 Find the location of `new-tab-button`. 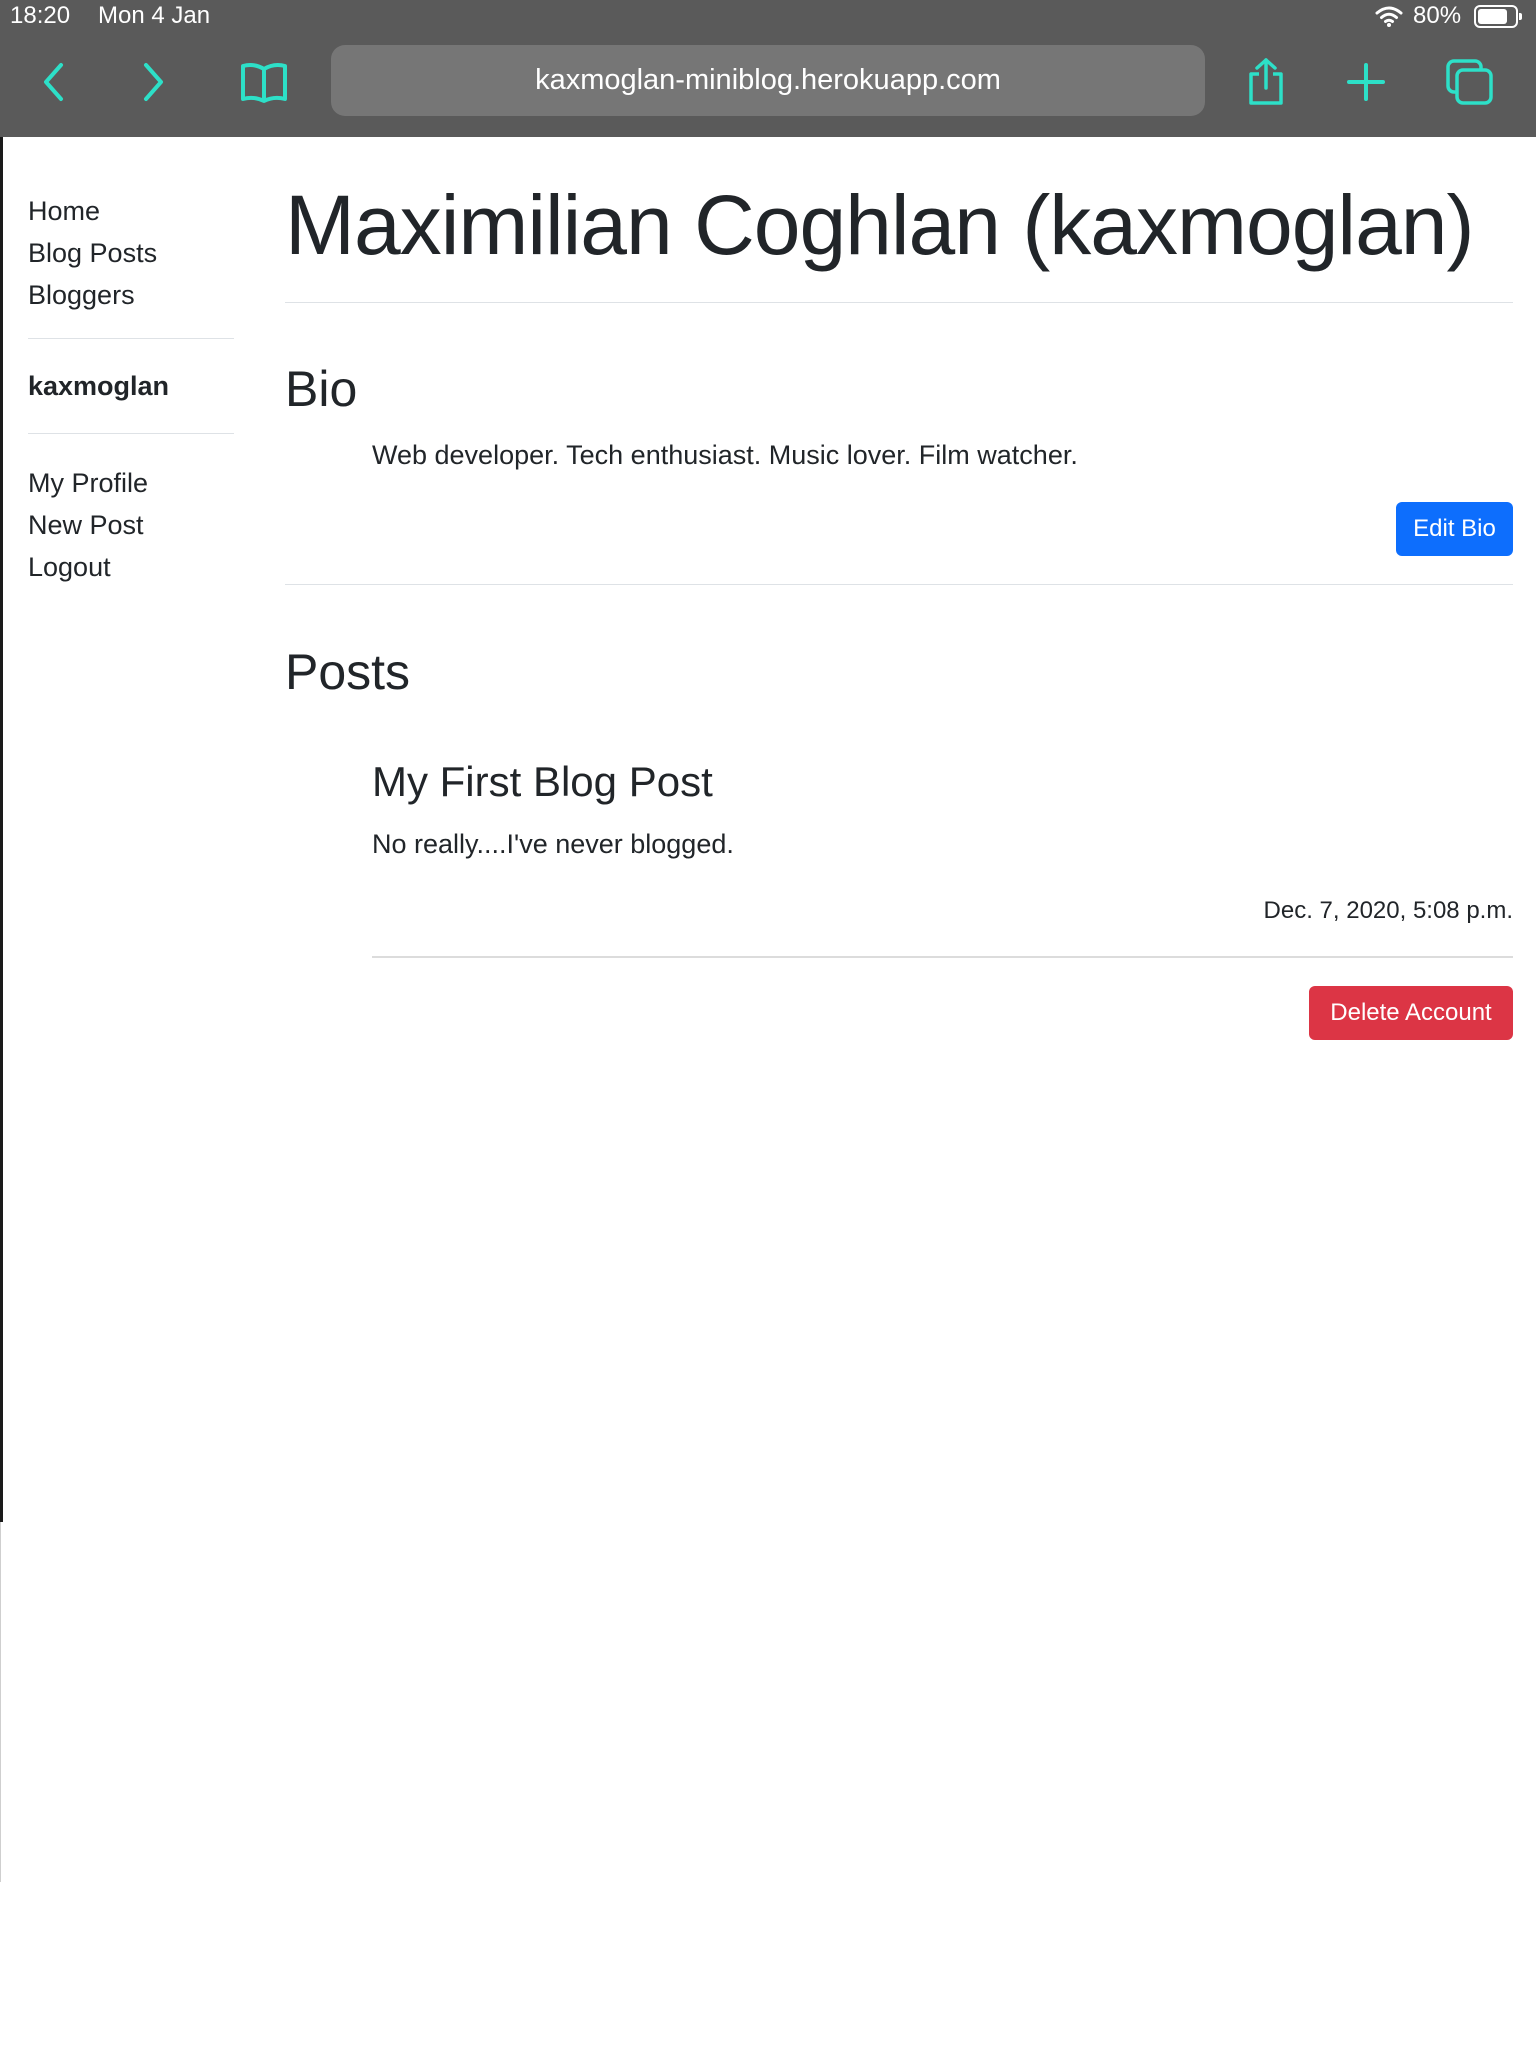

new-tab-button is located at coordinates (1366, 82).